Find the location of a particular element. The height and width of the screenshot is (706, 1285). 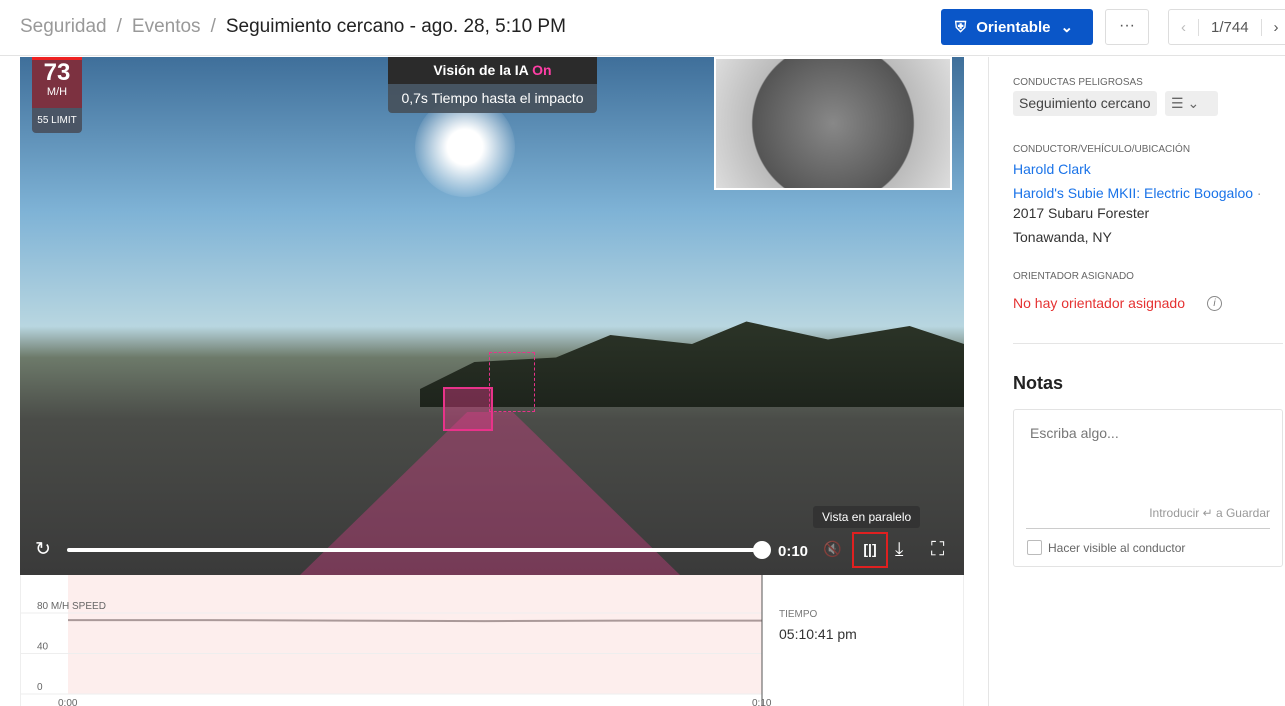

prev-icon: ‹ is located at coordinates (1184, 27).